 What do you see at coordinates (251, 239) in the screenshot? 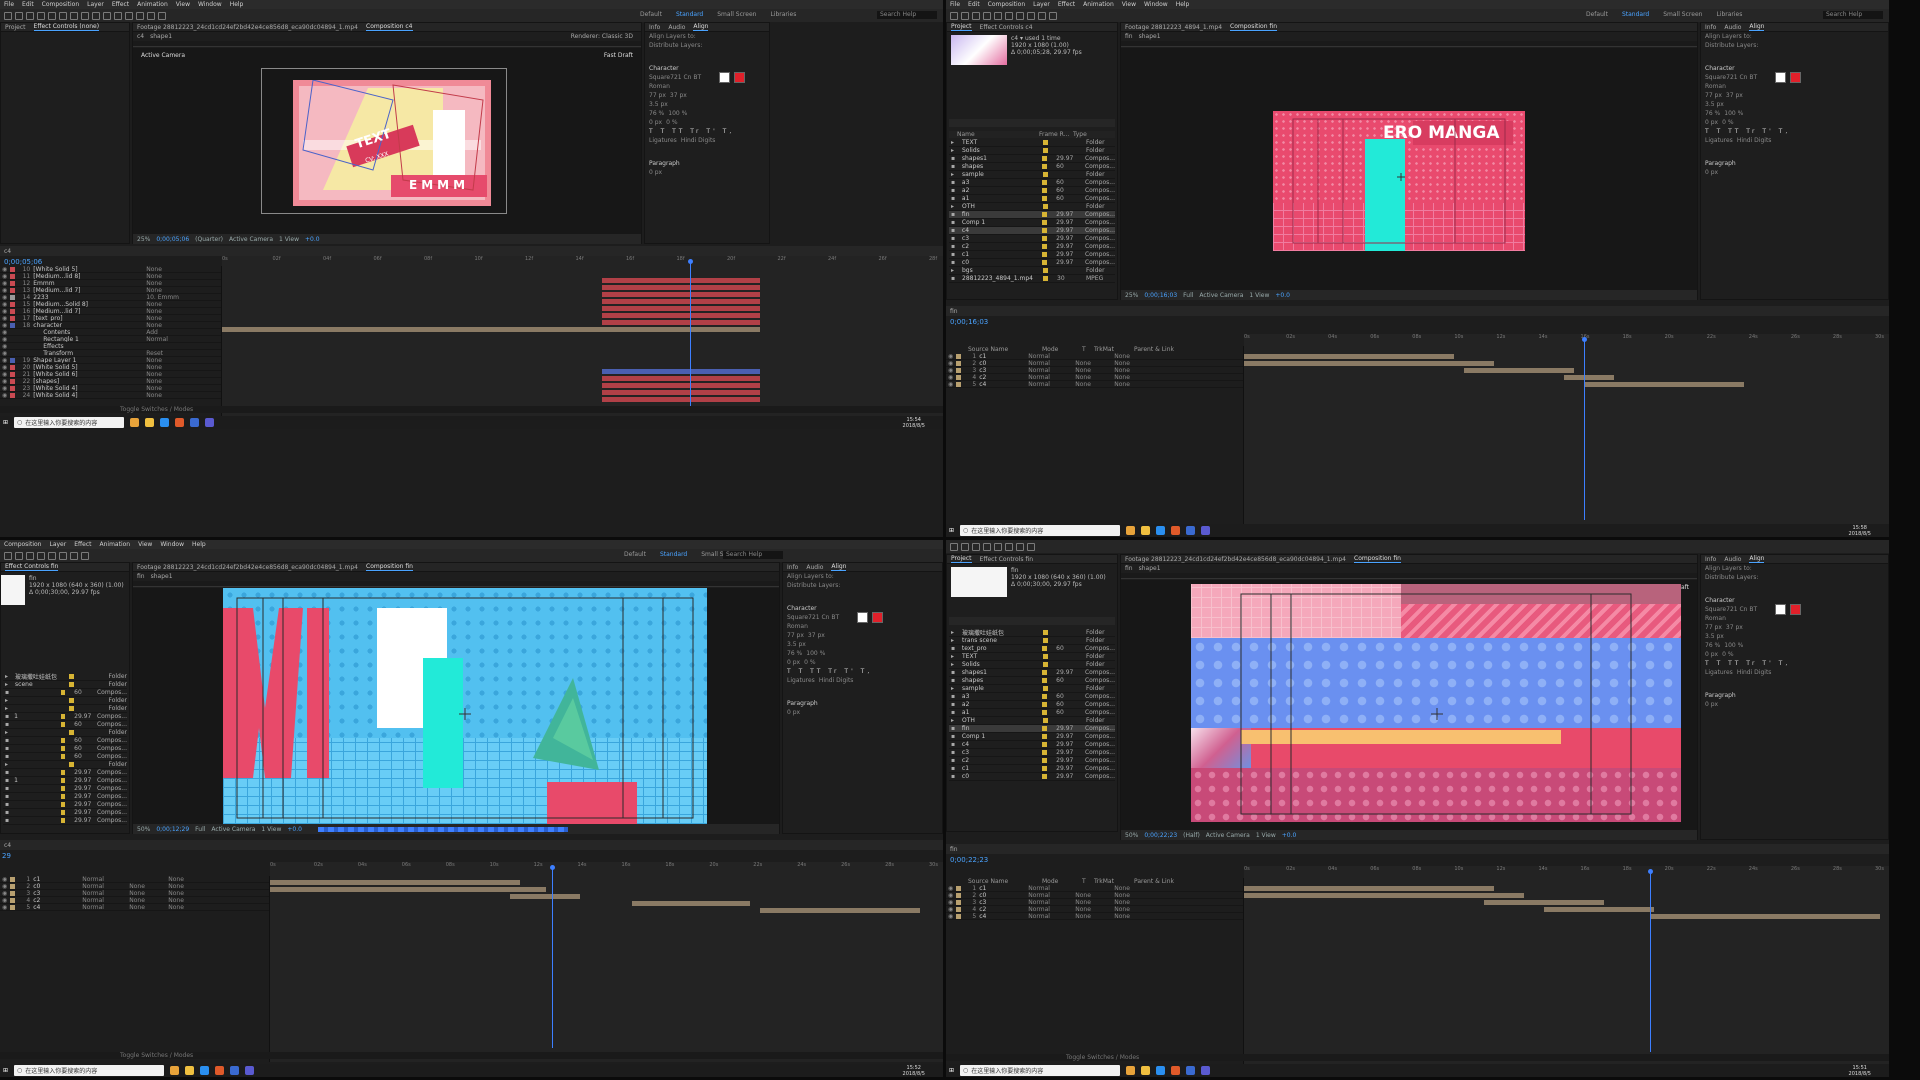
I see `camera-select: Active Camera` at bounding box center [251, 239].